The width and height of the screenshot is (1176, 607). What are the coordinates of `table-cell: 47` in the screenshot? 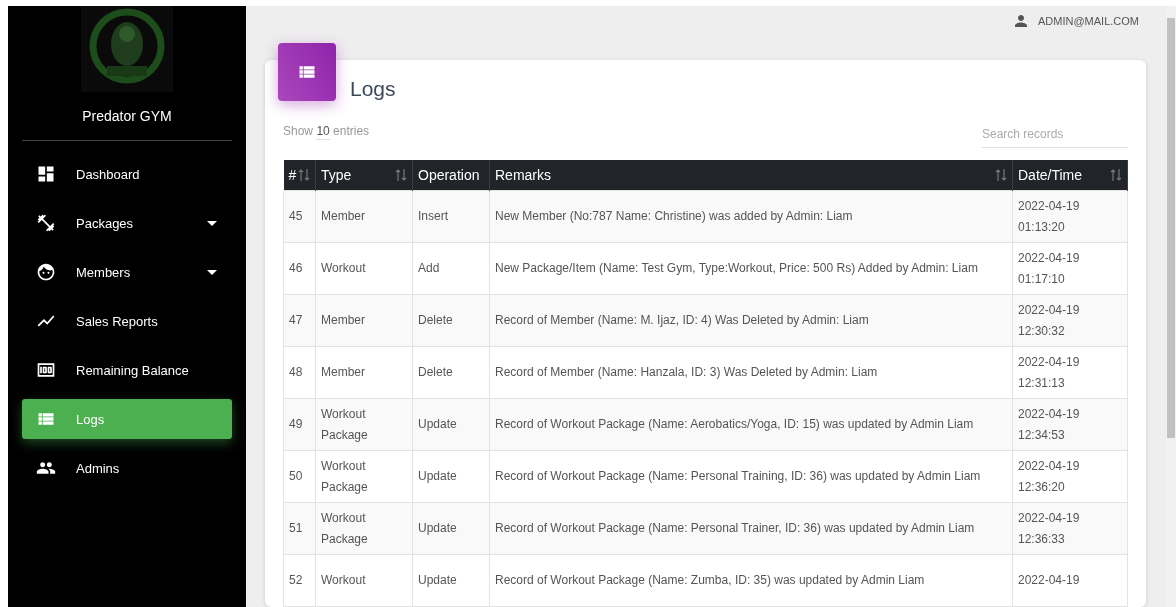 It's located at (299, 320).